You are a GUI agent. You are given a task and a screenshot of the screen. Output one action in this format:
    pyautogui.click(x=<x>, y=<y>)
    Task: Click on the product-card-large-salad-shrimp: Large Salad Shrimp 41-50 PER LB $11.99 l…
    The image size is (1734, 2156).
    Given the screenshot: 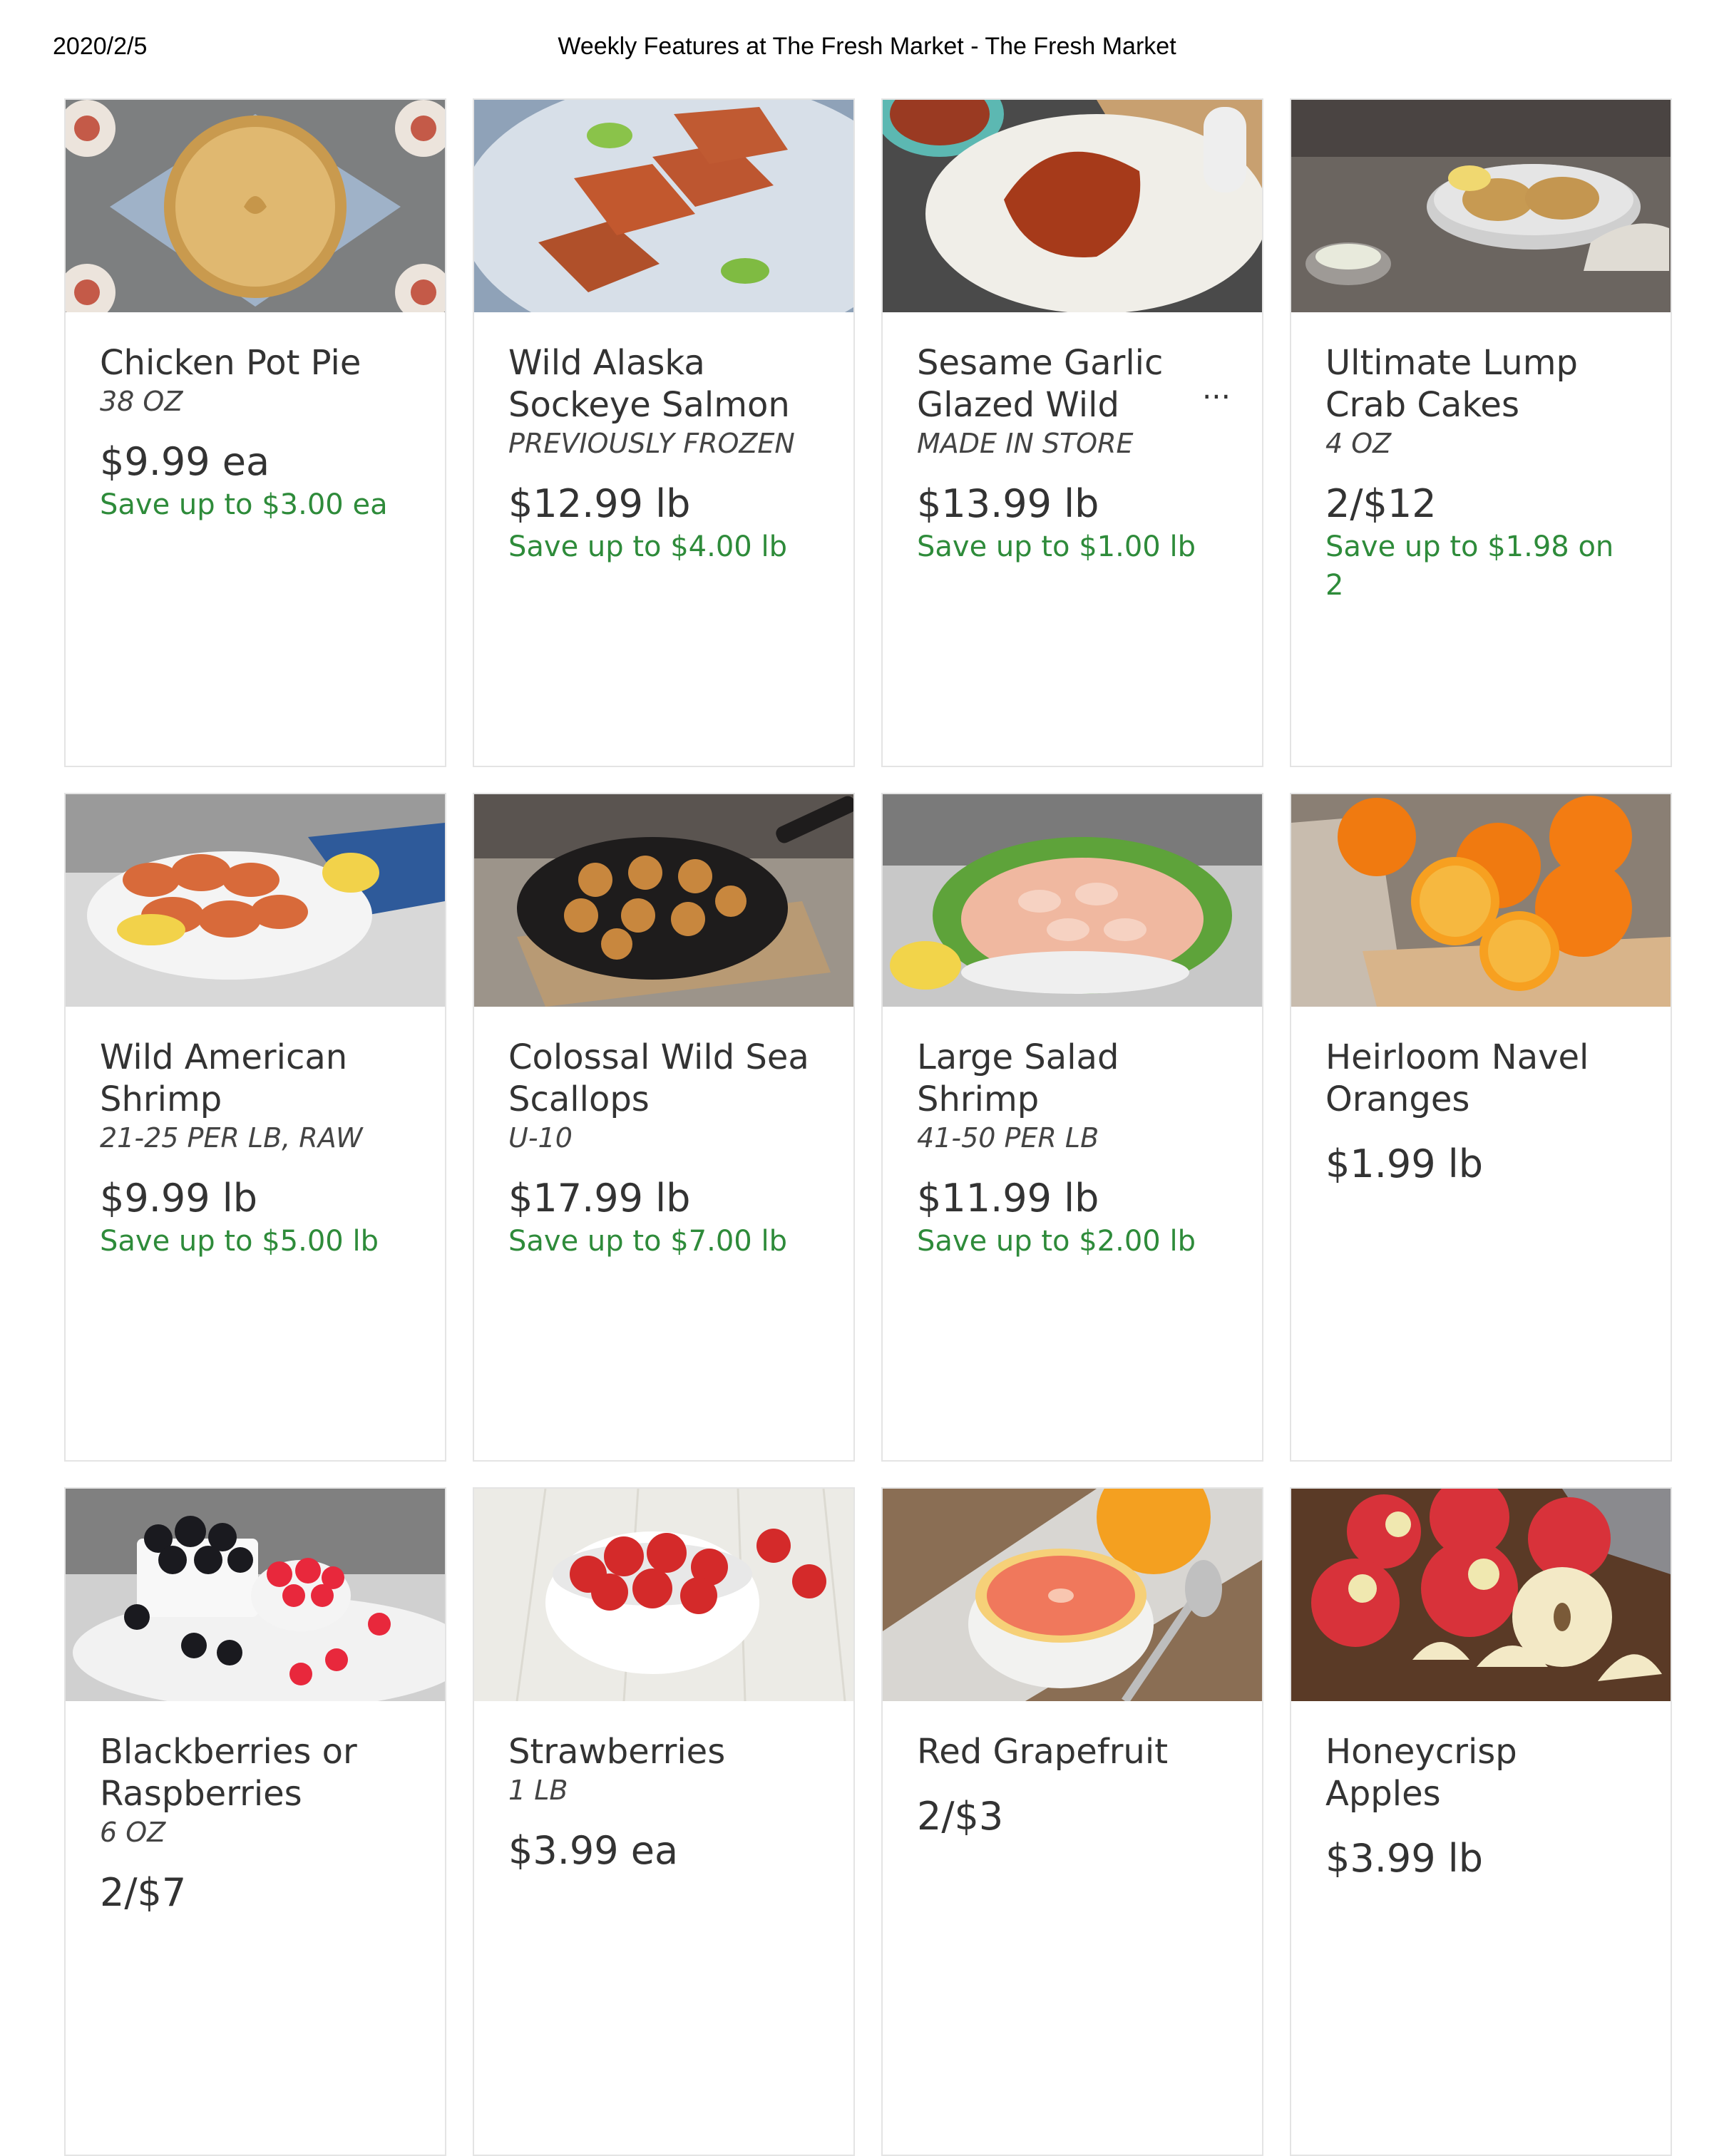 What is the action you would take?
    pyautogui.click(x=1072, y=1127)
    